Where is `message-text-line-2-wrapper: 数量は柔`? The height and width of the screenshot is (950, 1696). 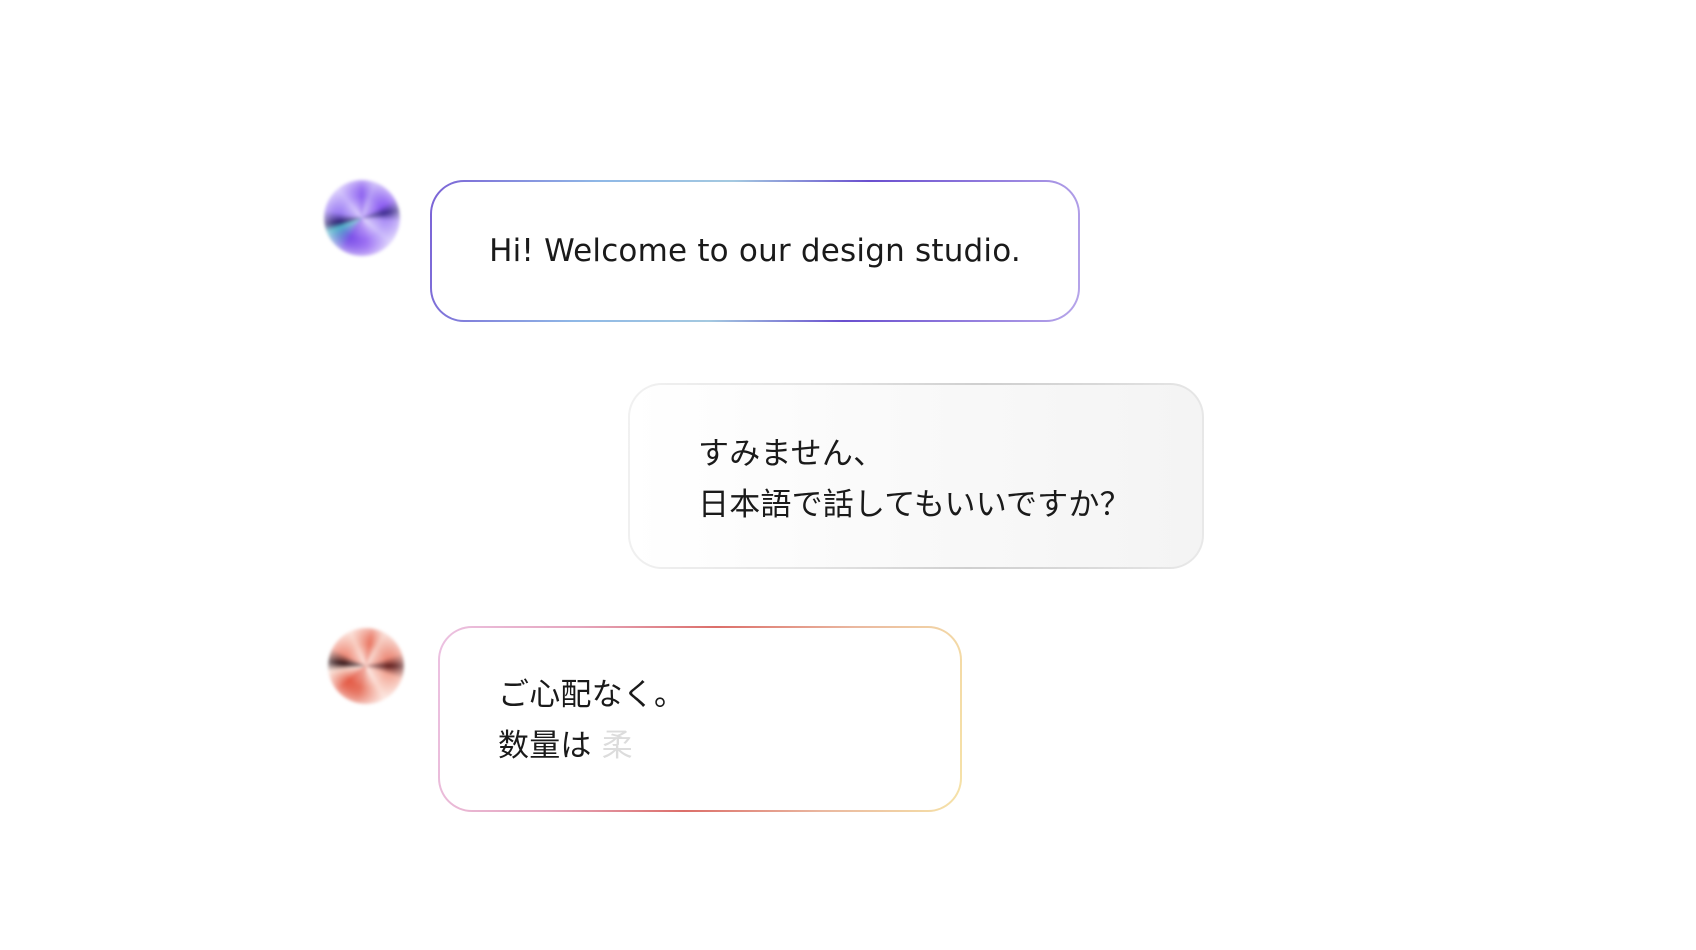 message-text-line-2-wrapper: 数量は柔 is located at coordinates (709, 746).